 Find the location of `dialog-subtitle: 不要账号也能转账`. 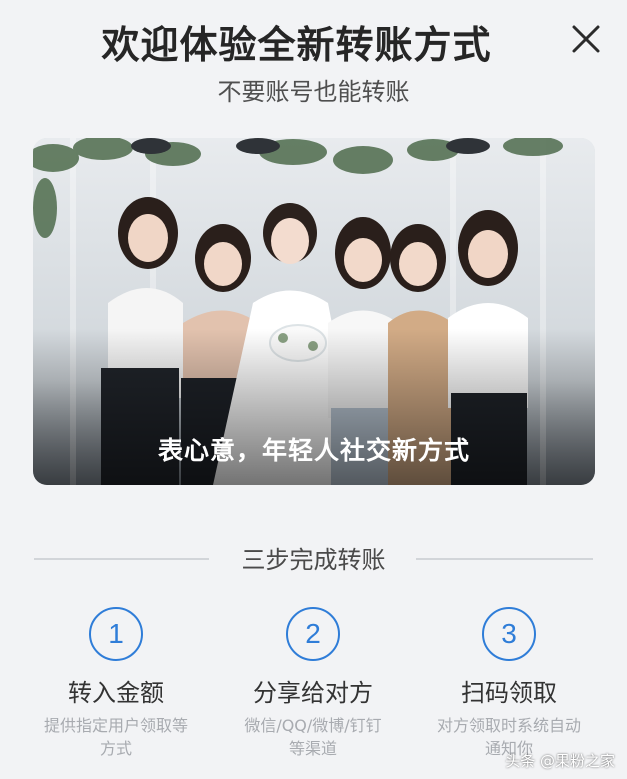

dialog-subtitle: 不要账号也能转账 is located at coordinates (313, 92).